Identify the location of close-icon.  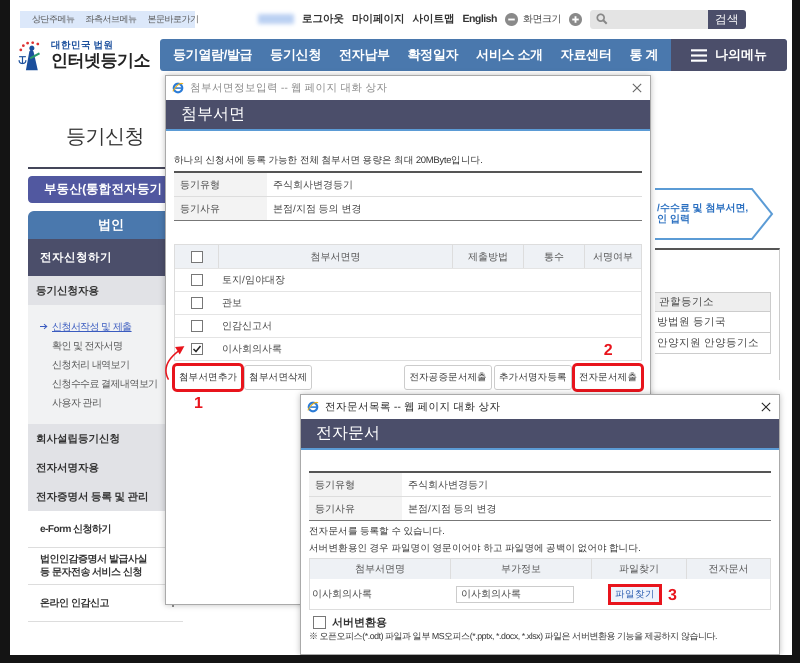
(766, 407).